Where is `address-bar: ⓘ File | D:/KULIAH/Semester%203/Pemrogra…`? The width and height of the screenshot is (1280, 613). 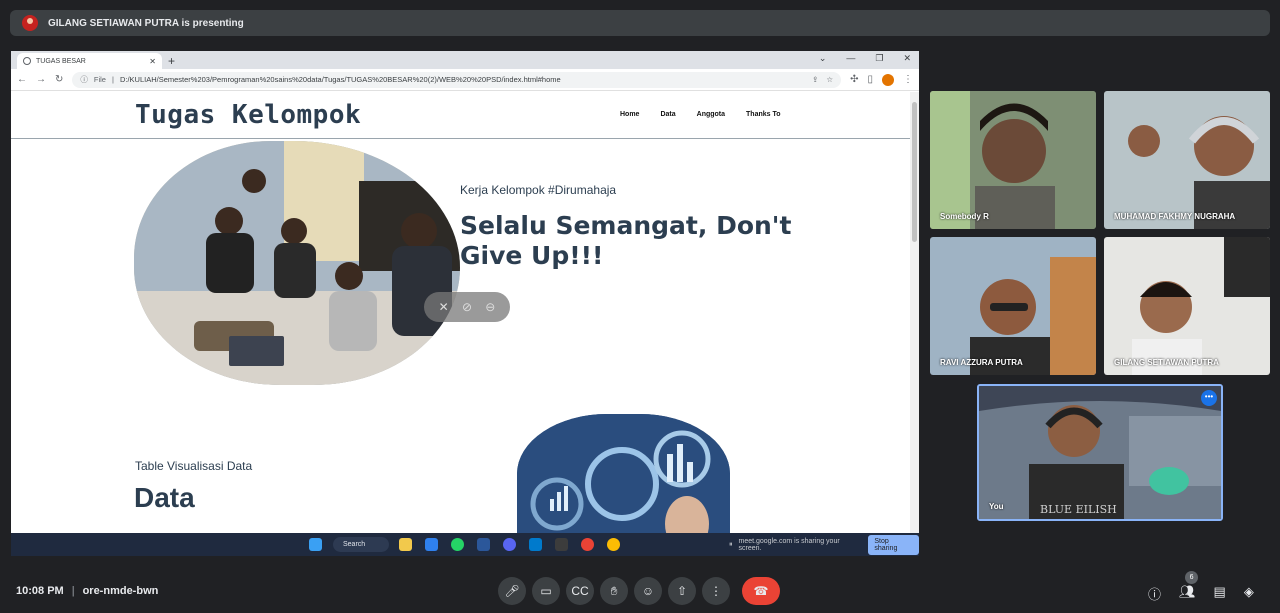 address-bar: ⓘ File | D:/KULIAH/Semester%203/Pemrogra… is located at coordinates (457, 79).